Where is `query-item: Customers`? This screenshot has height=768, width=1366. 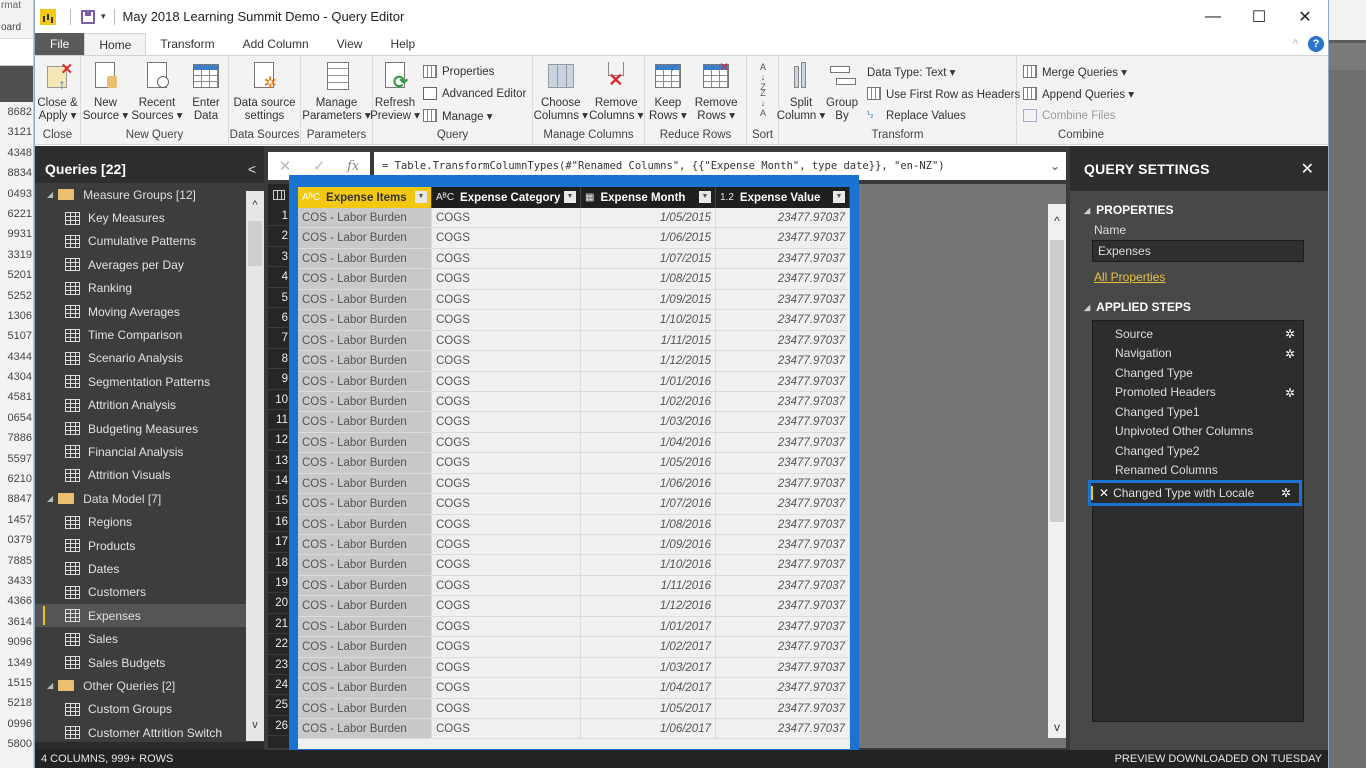 query-item: Customers is located at coordinates (149, 592).